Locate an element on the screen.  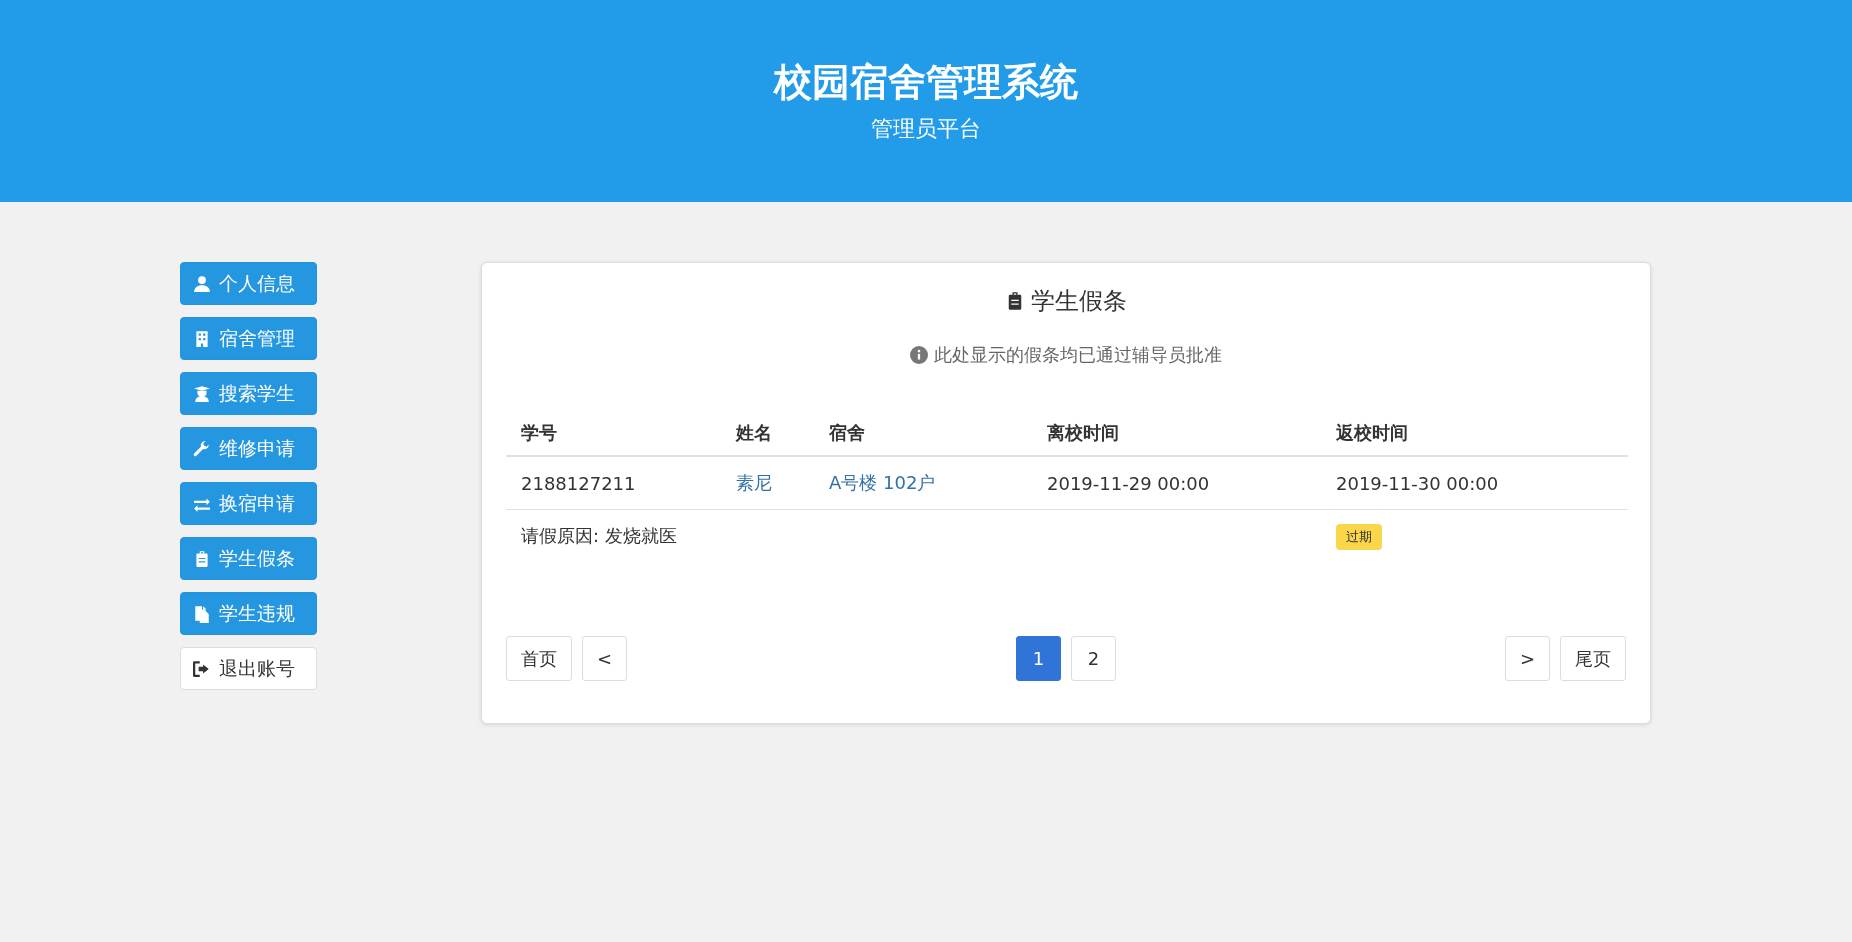
sidebar-button: 个人信息 is located at coordinates (248, 283).